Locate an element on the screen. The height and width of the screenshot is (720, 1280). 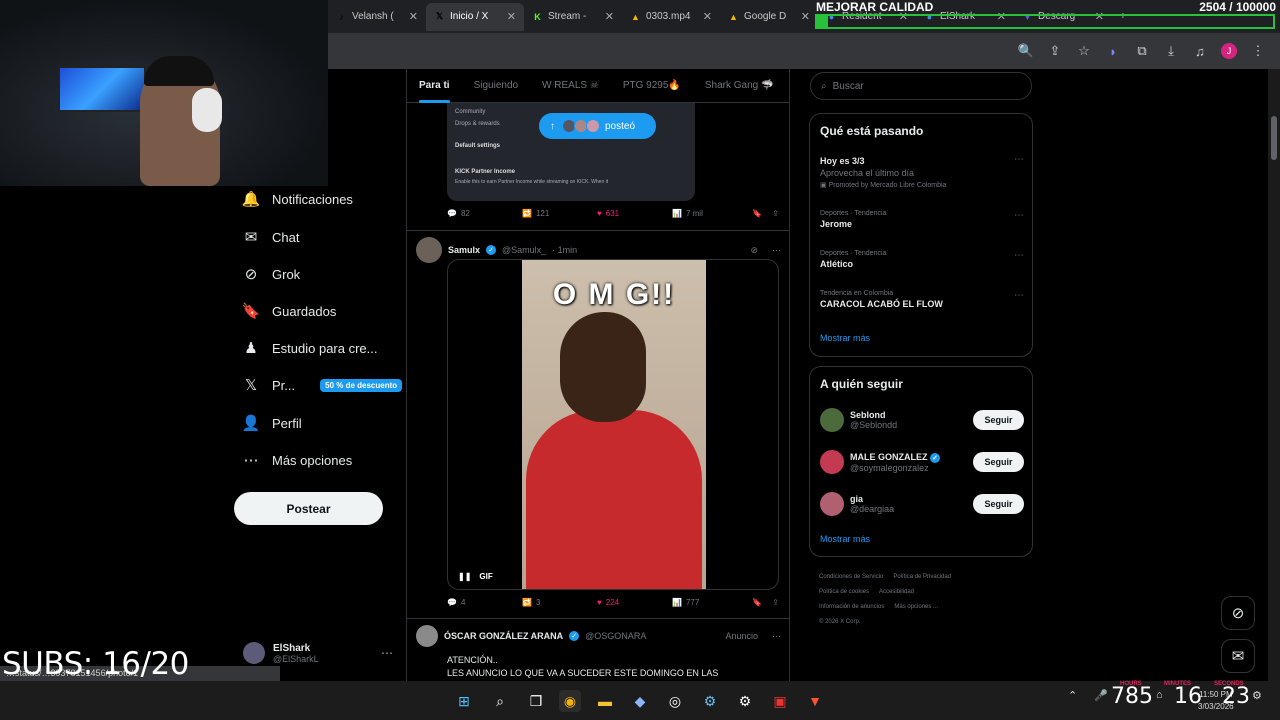
browser-tab: ▲ 0303.mp4 ✕ is located at coordinates (671, 17).